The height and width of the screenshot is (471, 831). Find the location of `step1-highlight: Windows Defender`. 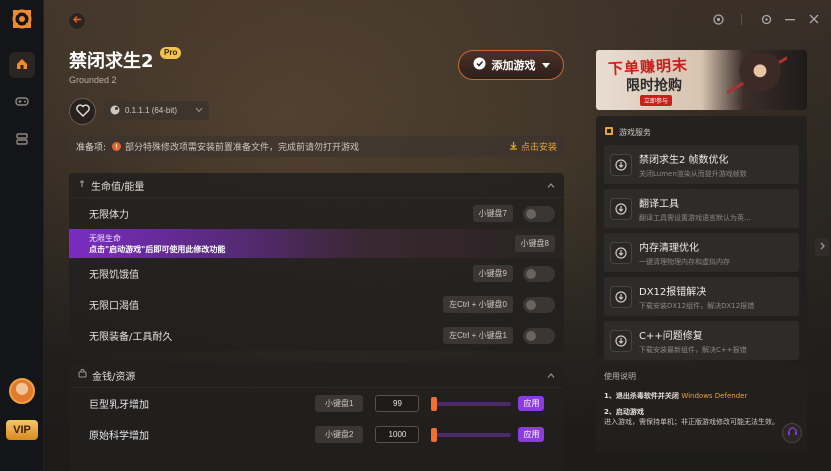

step1-highlight: Windows Defender is located at coordinates (714, 396).